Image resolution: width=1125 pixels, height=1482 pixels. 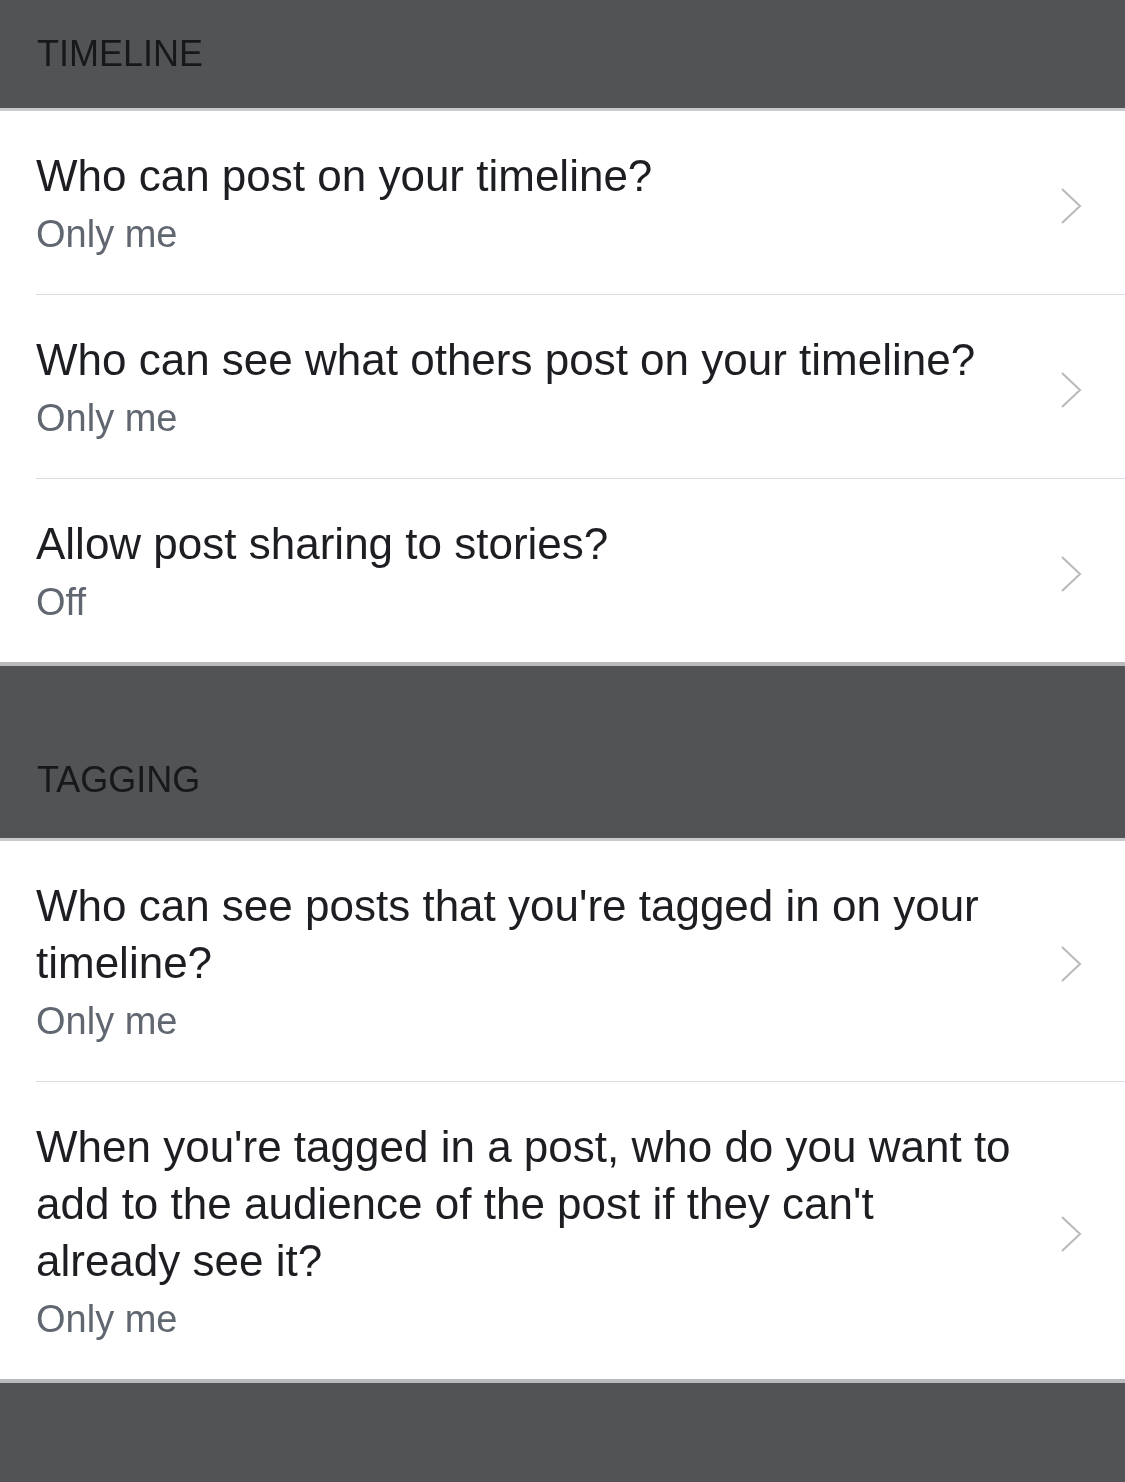 What do you see at coordinates (345, 176) in the screenshot?
I see `setting-label: Who can post on your timeline?` at bounding box center [345, 176].